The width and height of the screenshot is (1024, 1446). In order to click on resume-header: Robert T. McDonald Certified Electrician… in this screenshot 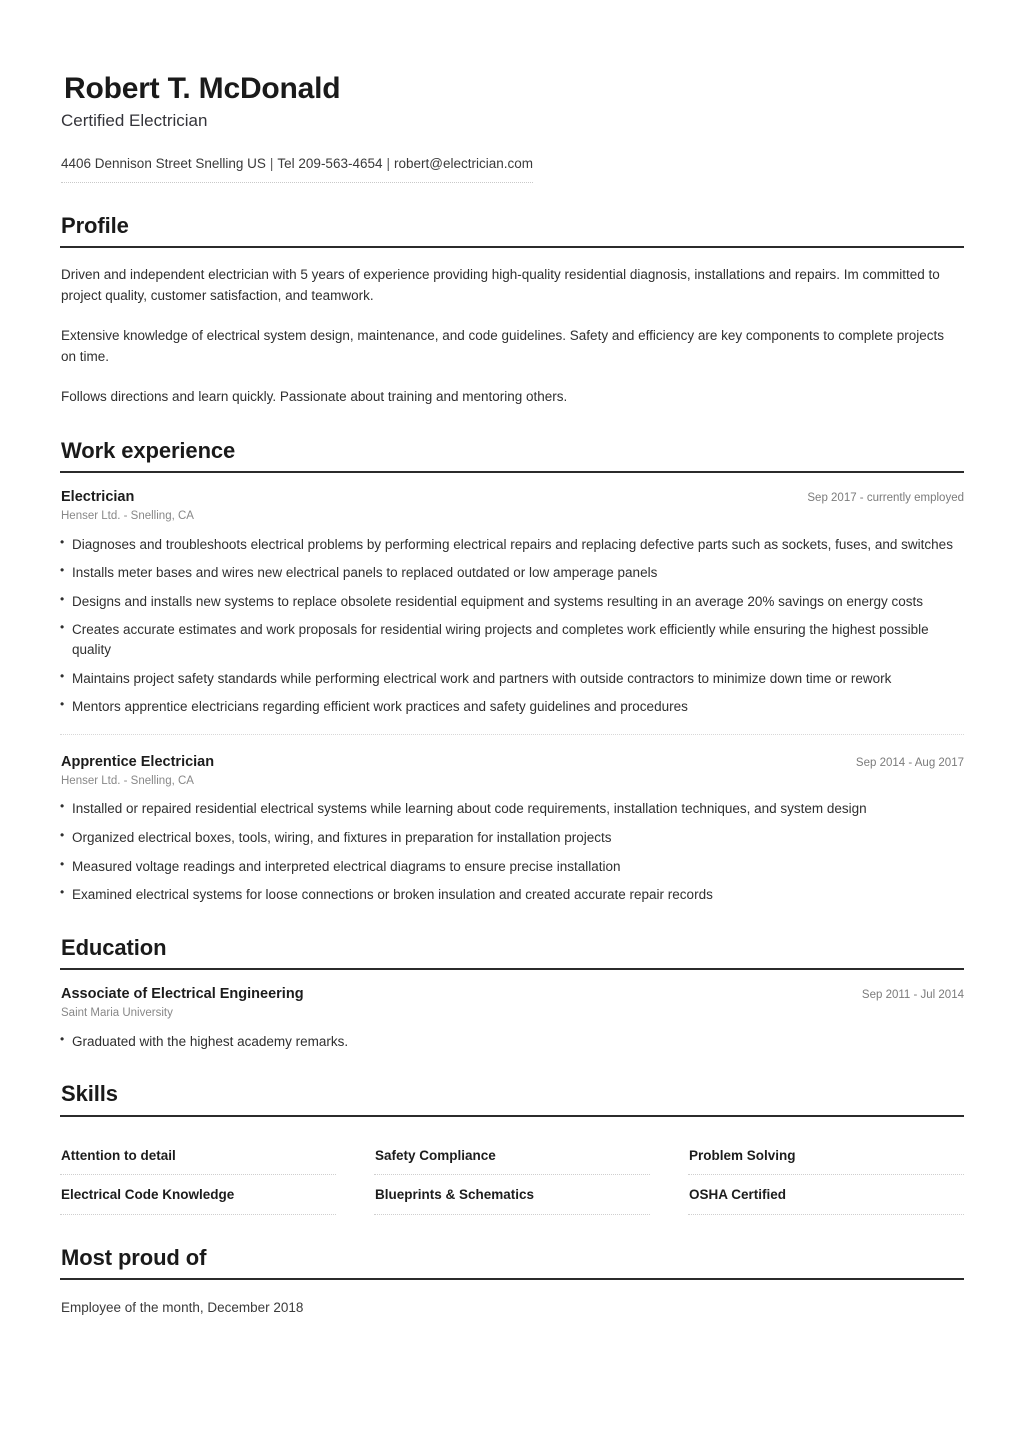, I will do `click(512, 127)`.